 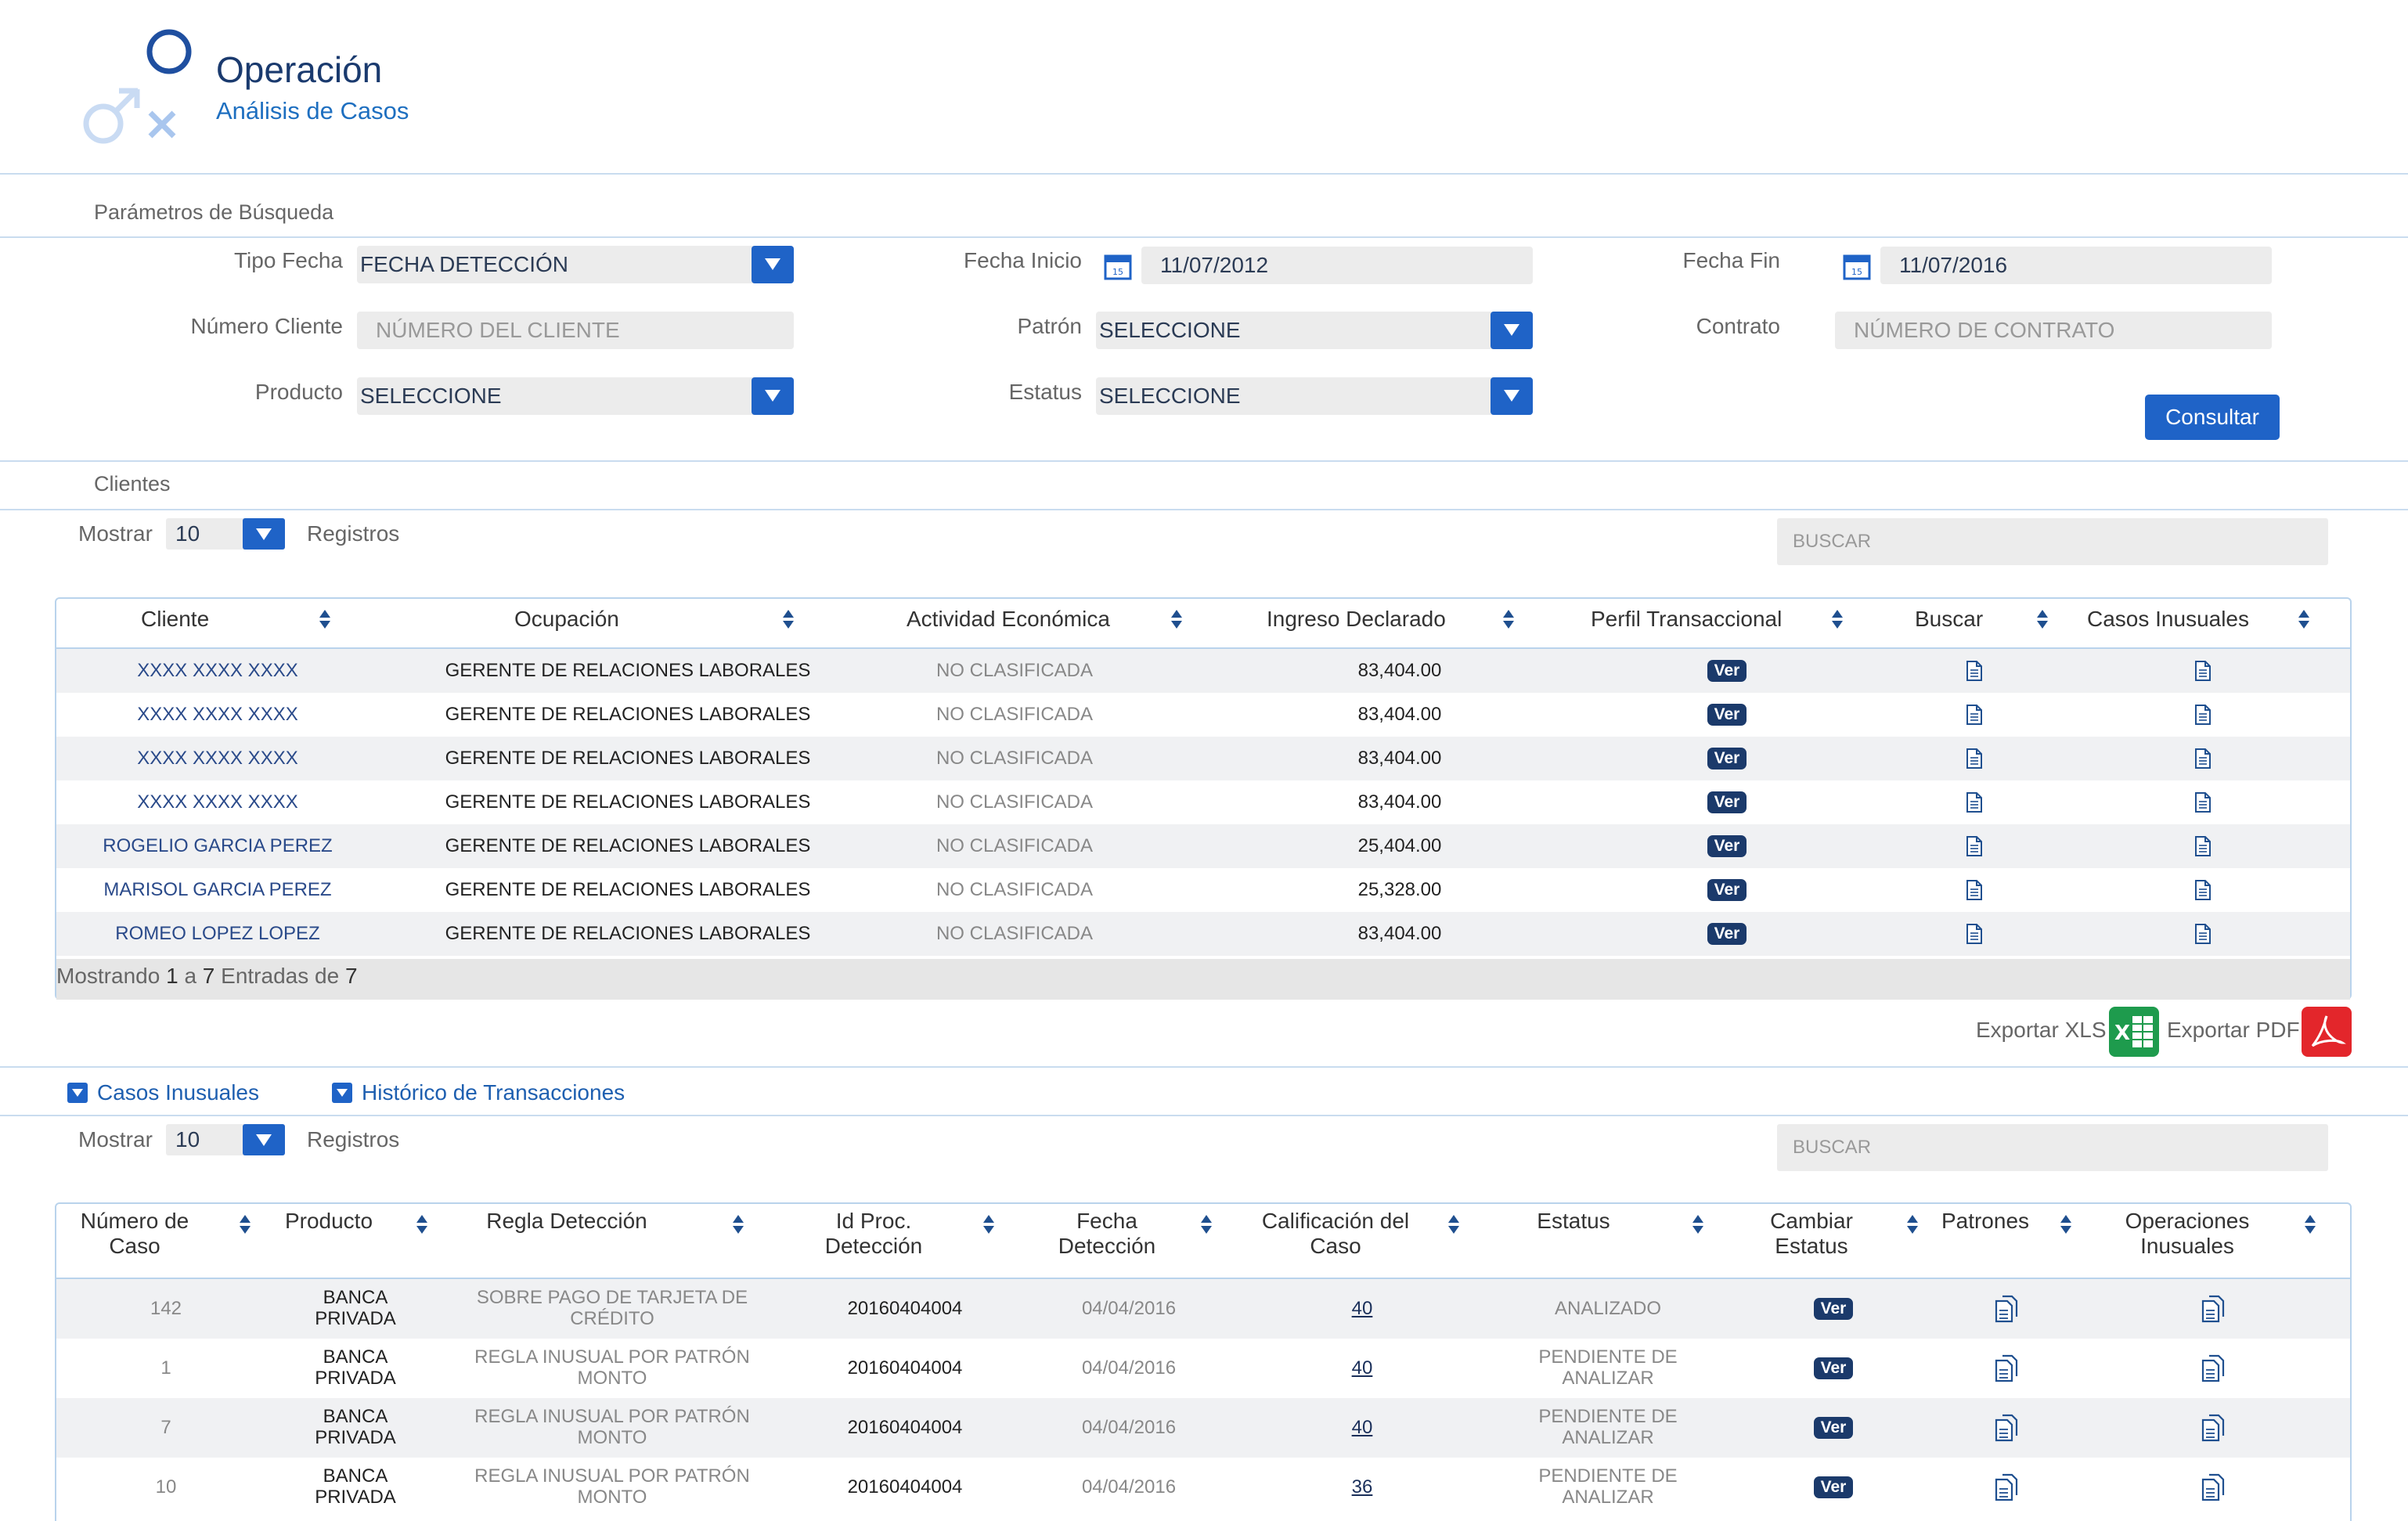 I want to click on casos-col-header: Calificación del Caso, so click(x=1335, y=1234).